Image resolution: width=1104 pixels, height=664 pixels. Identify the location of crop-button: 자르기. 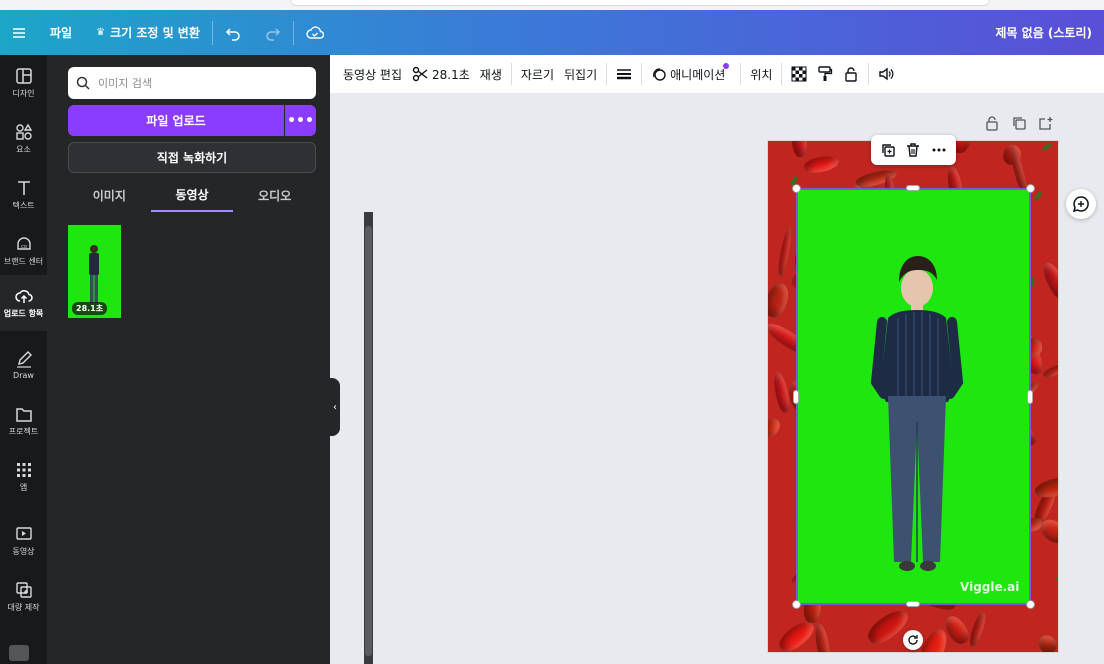
(537, 74).